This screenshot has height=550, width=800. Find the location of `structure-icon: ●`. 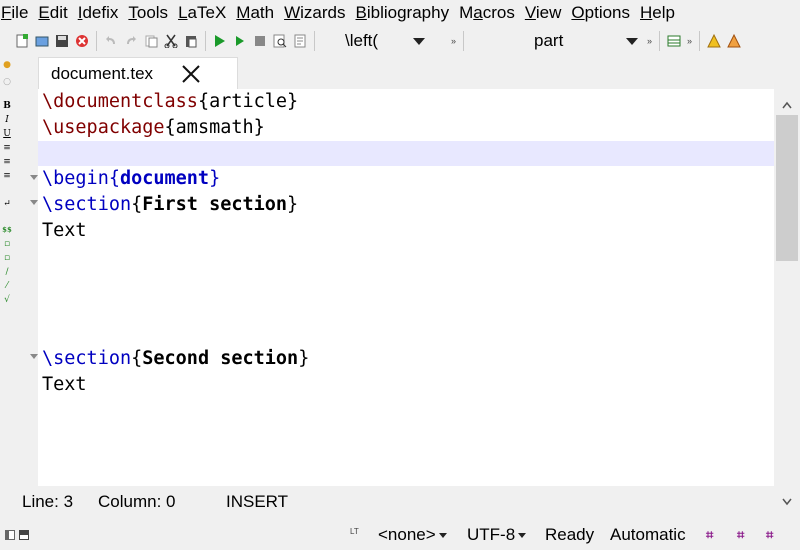

structure-icon: ● is located at coordinates (7, 65).